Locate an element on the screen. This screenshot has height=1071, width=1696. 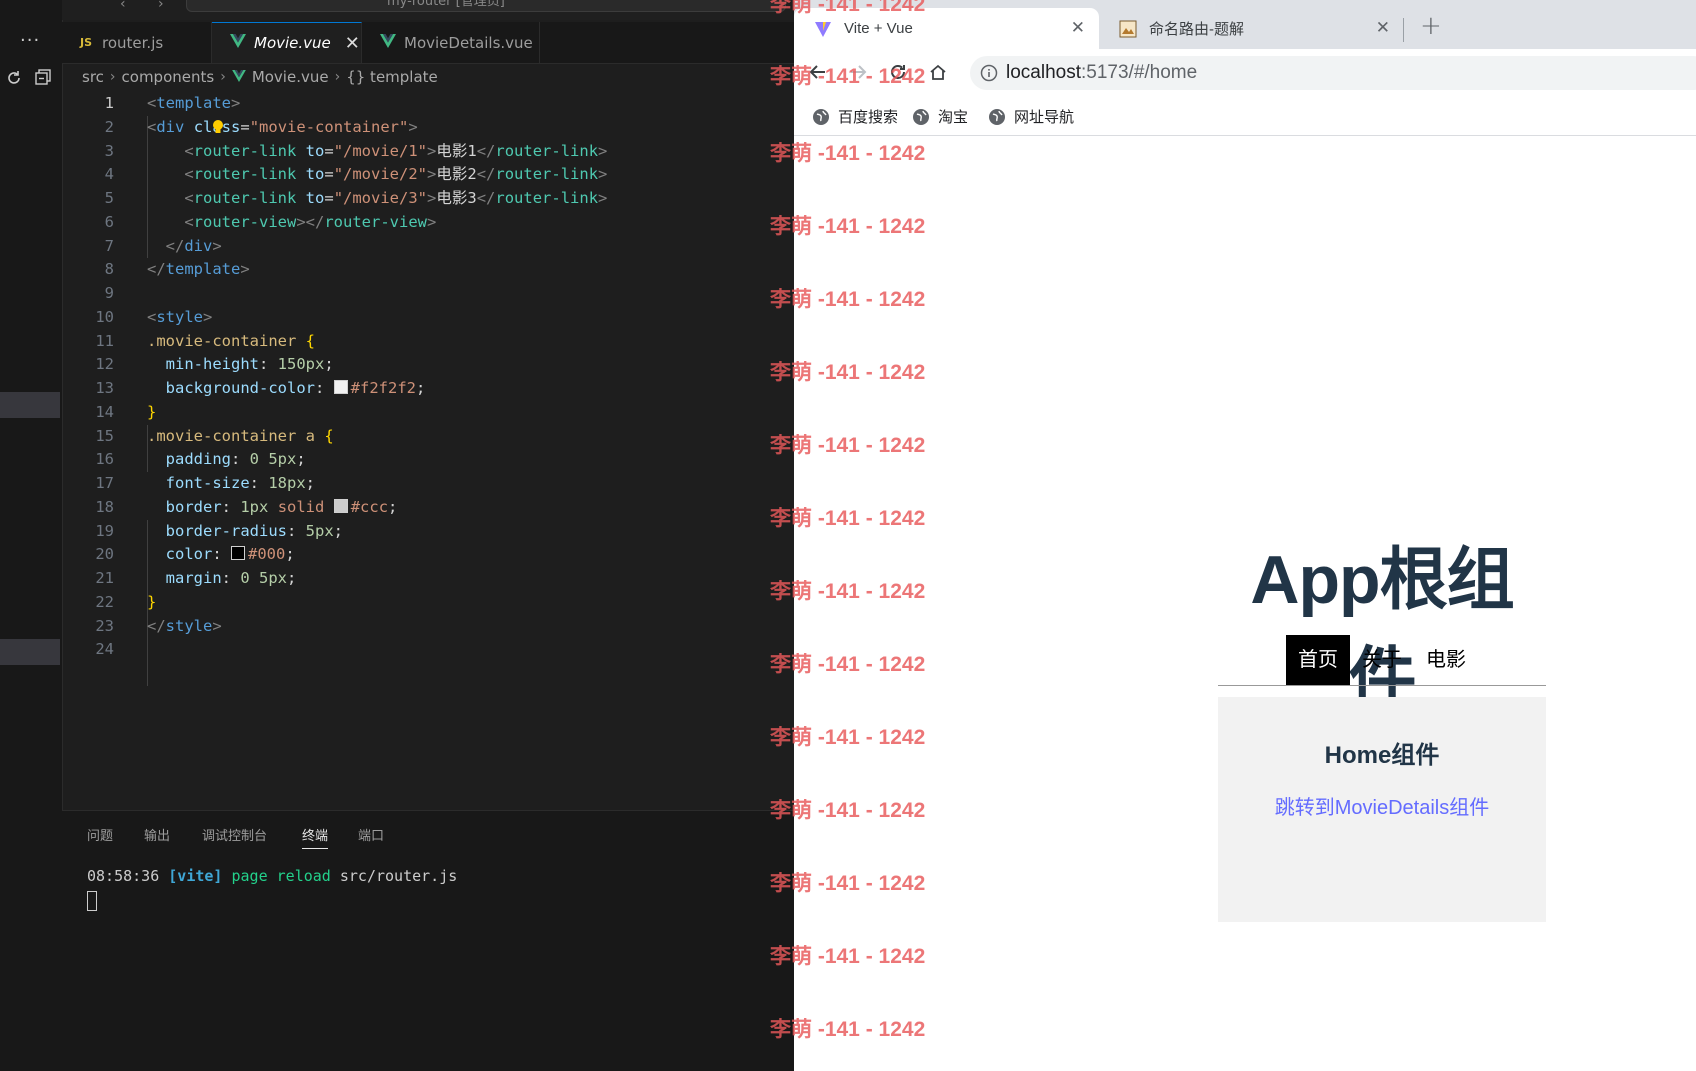
code-token: router-view is located at coordinates (375, 221).